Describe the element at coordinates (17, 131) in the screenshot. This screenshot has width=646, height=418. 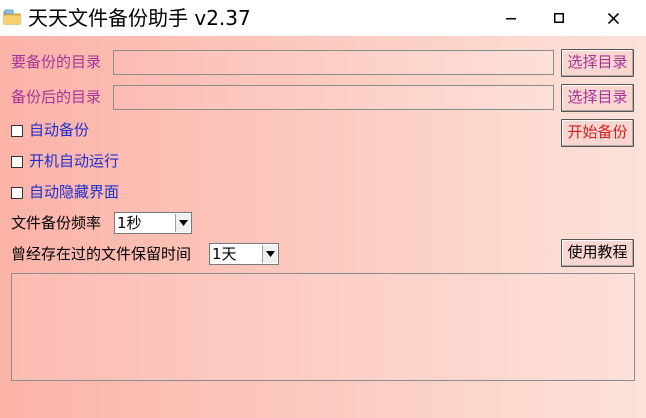
I see `auto-backup-checkbox` at that location.